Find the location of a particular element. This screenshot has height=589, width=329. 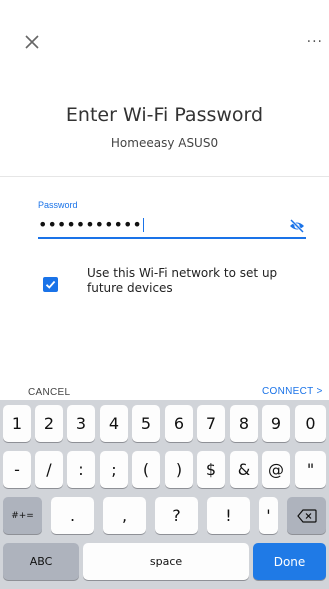

backspace-key is located at coordinates (306, 515).